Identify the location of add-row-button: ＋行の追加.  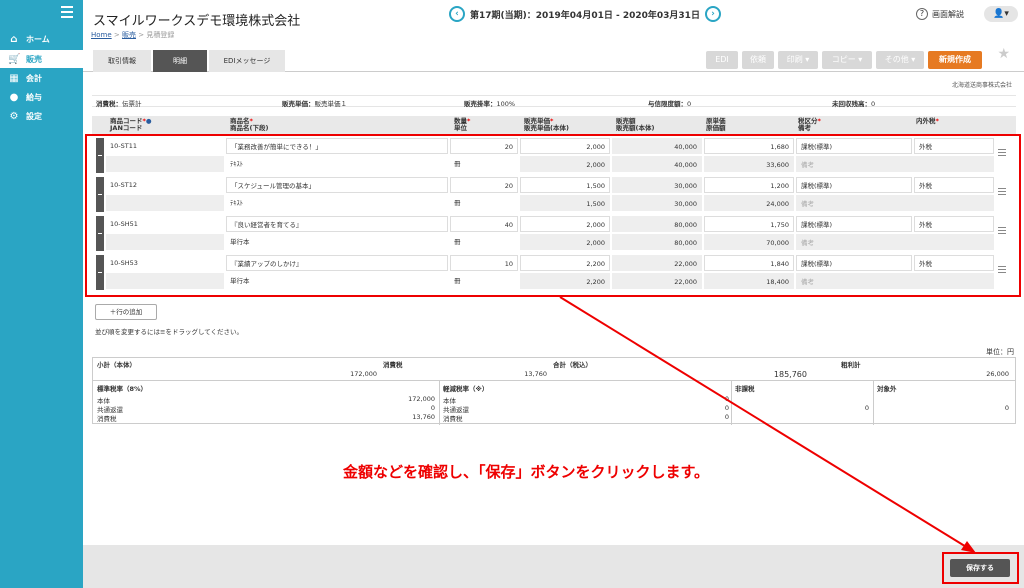
(126, 312).